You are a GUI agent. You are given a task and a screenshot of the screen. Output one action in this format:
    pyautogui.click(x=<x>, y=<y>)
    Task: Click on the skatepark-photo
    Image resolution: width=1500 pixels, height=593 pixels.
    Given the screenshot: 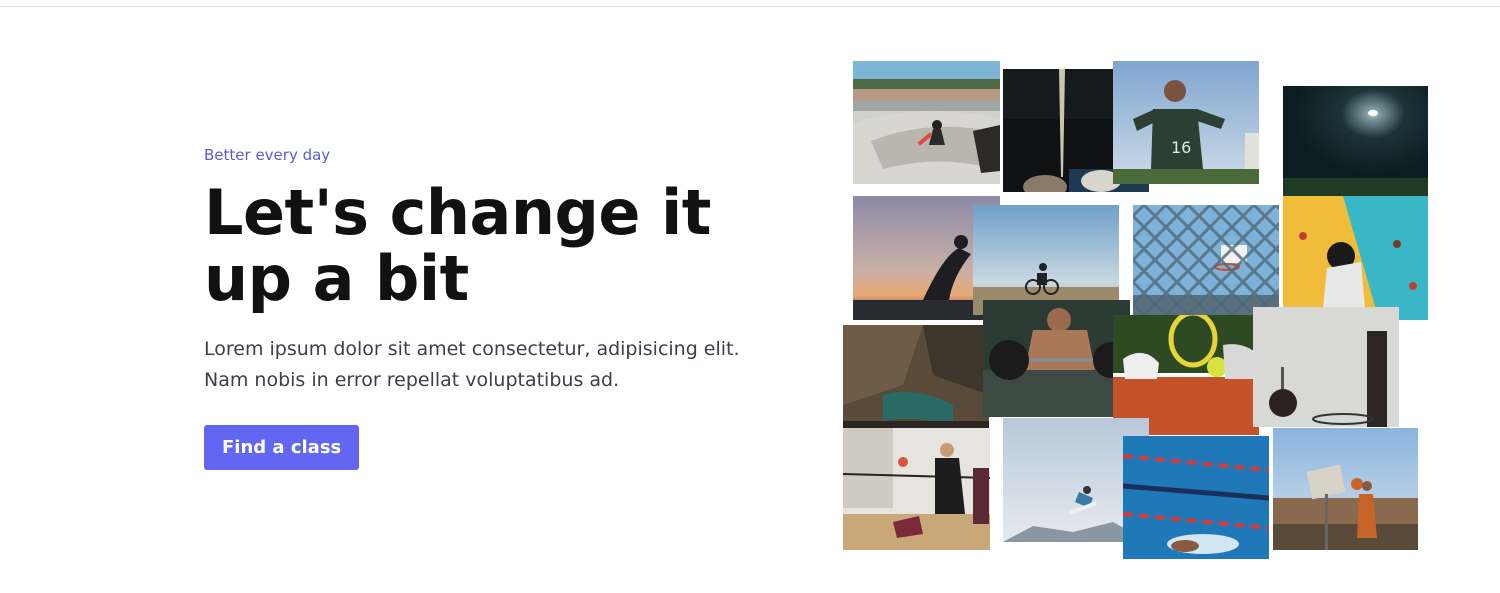 What is the action you would take?
    pyautogui.click(x=926, y=122)
    